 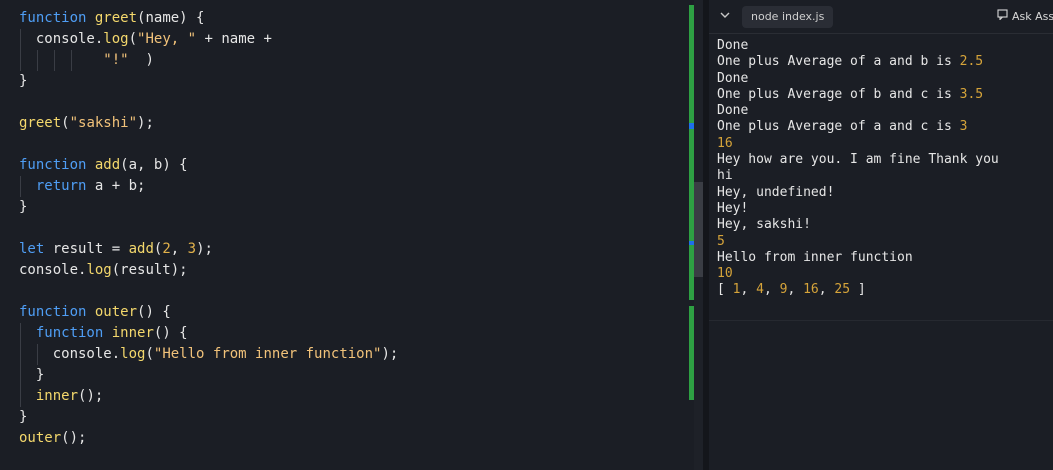 What do you see at coordinates (788, 17) in the screenshot?
I see `terminal-tab: node index.js` at bounding box center [788, 17].